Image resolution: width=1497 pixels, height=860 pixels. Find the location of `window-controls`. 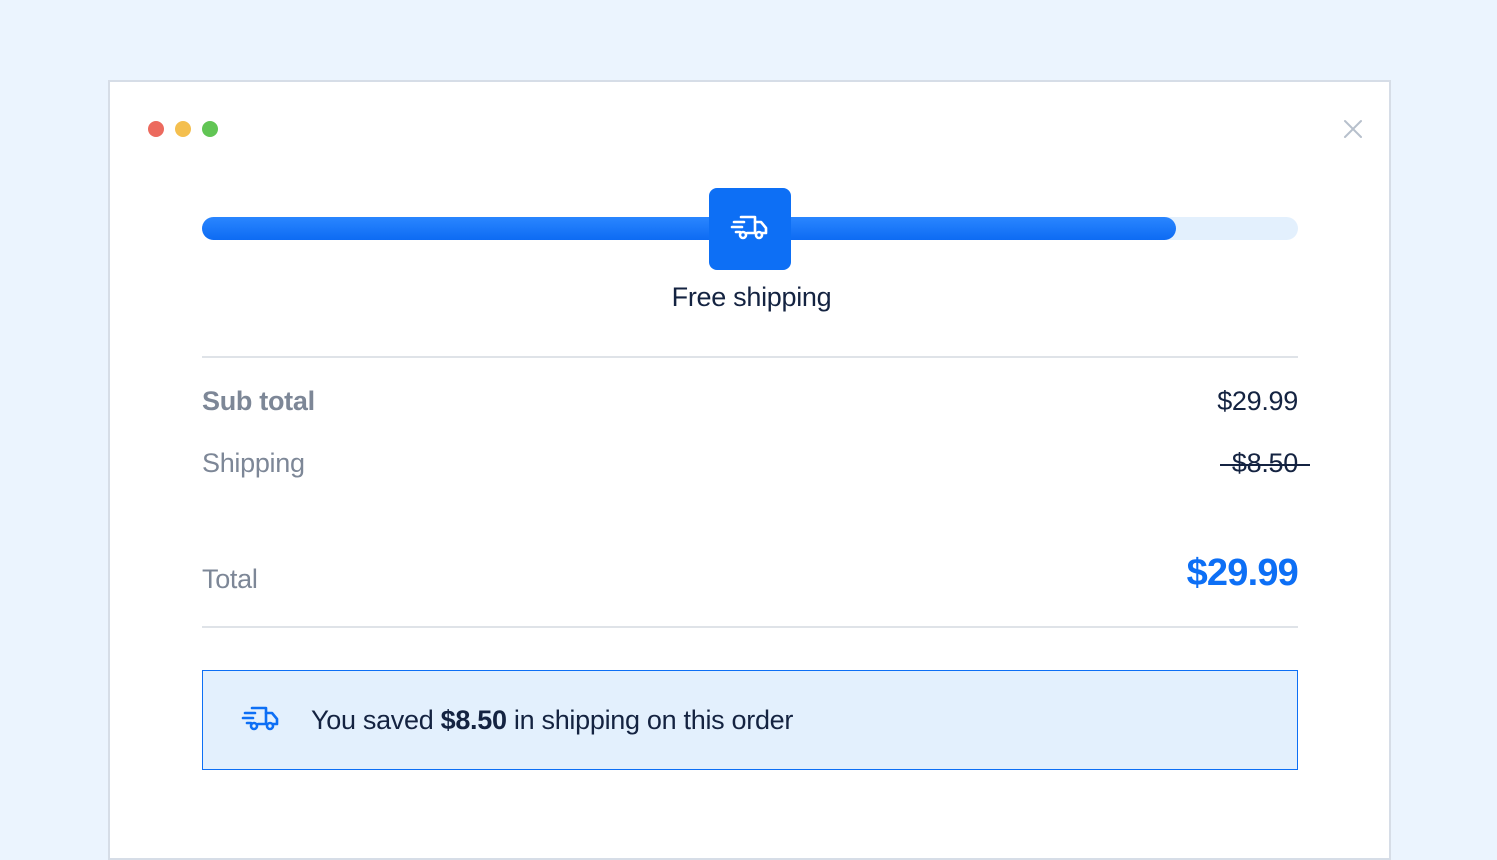

window-controls is located at coordinates (183, 129).